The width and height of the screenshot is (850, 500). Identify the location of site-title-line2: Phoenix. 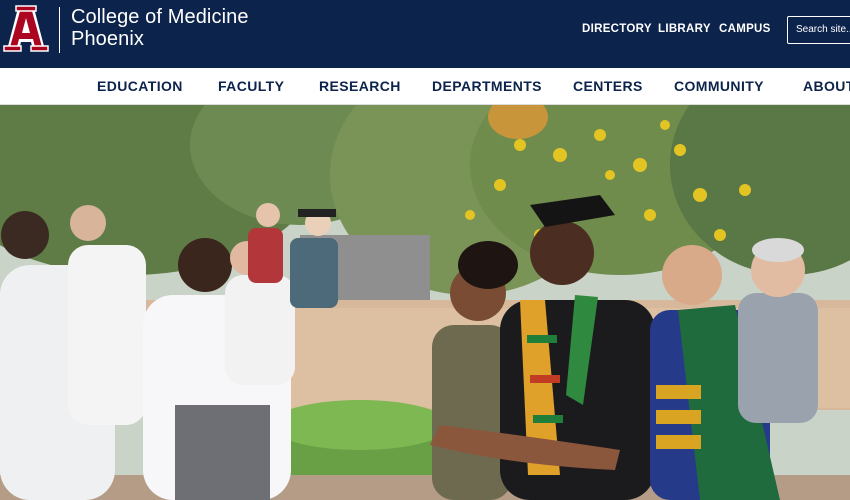
(107, 39).